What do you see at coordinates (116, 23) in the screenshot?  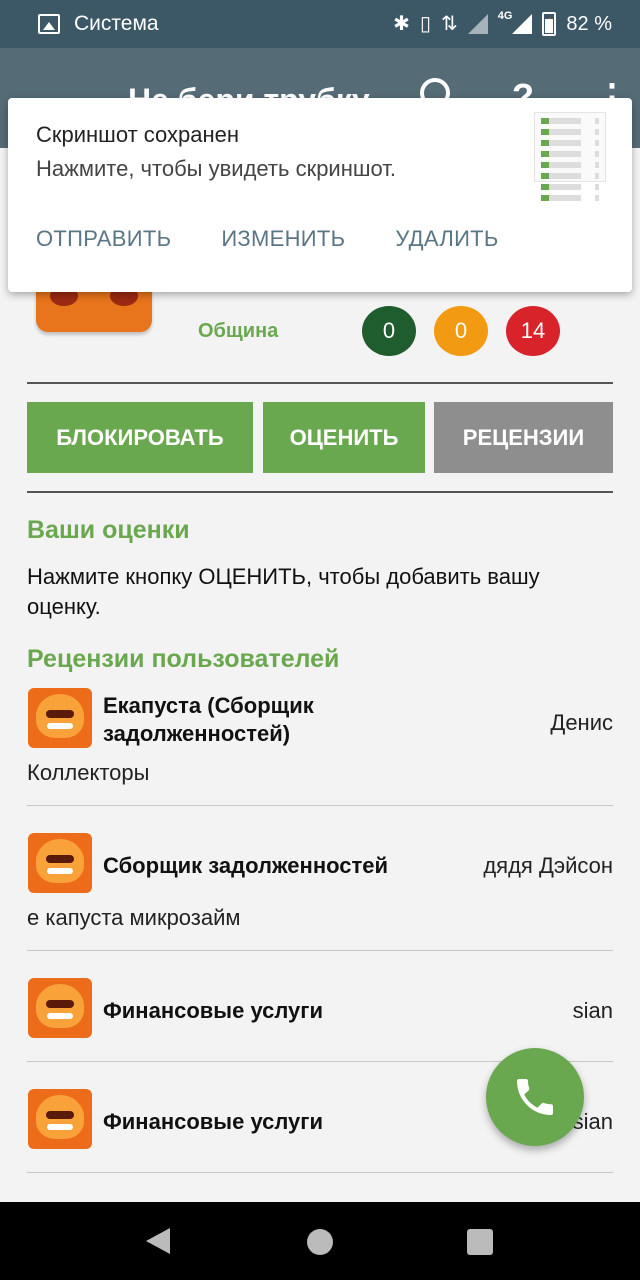 I see `status-app-name: Система` at bounding box center [116, 23].